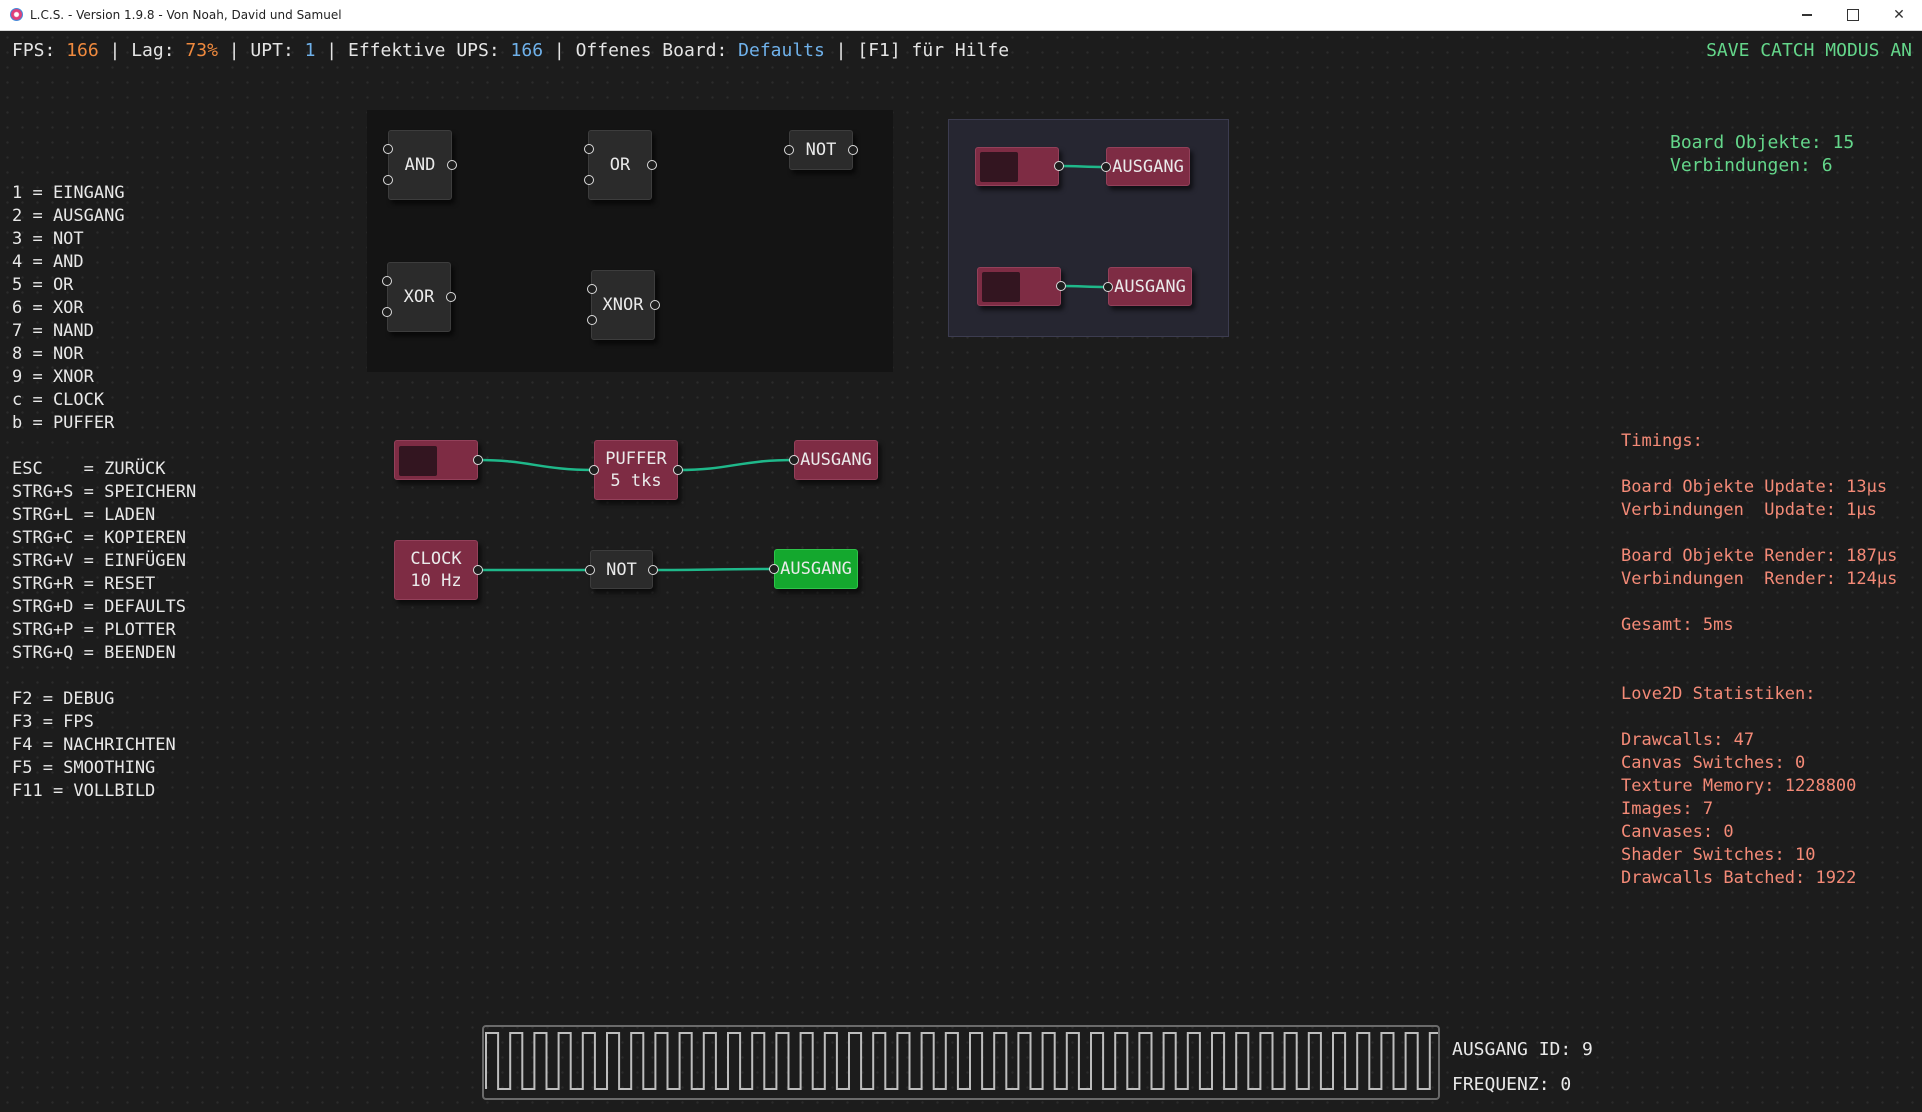  I want to click on timings-line: Drawcalls: 47, so click(1688, 740).